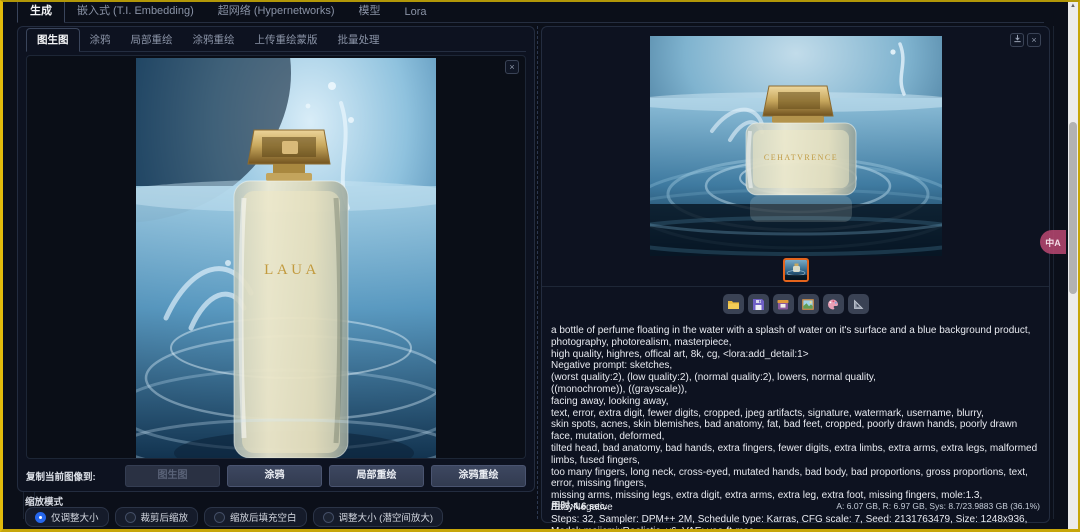  What do you see at coordinates (41, 12) in the screenshot?
I see `tab-generate: 生成` at bounding box center [41, 12].